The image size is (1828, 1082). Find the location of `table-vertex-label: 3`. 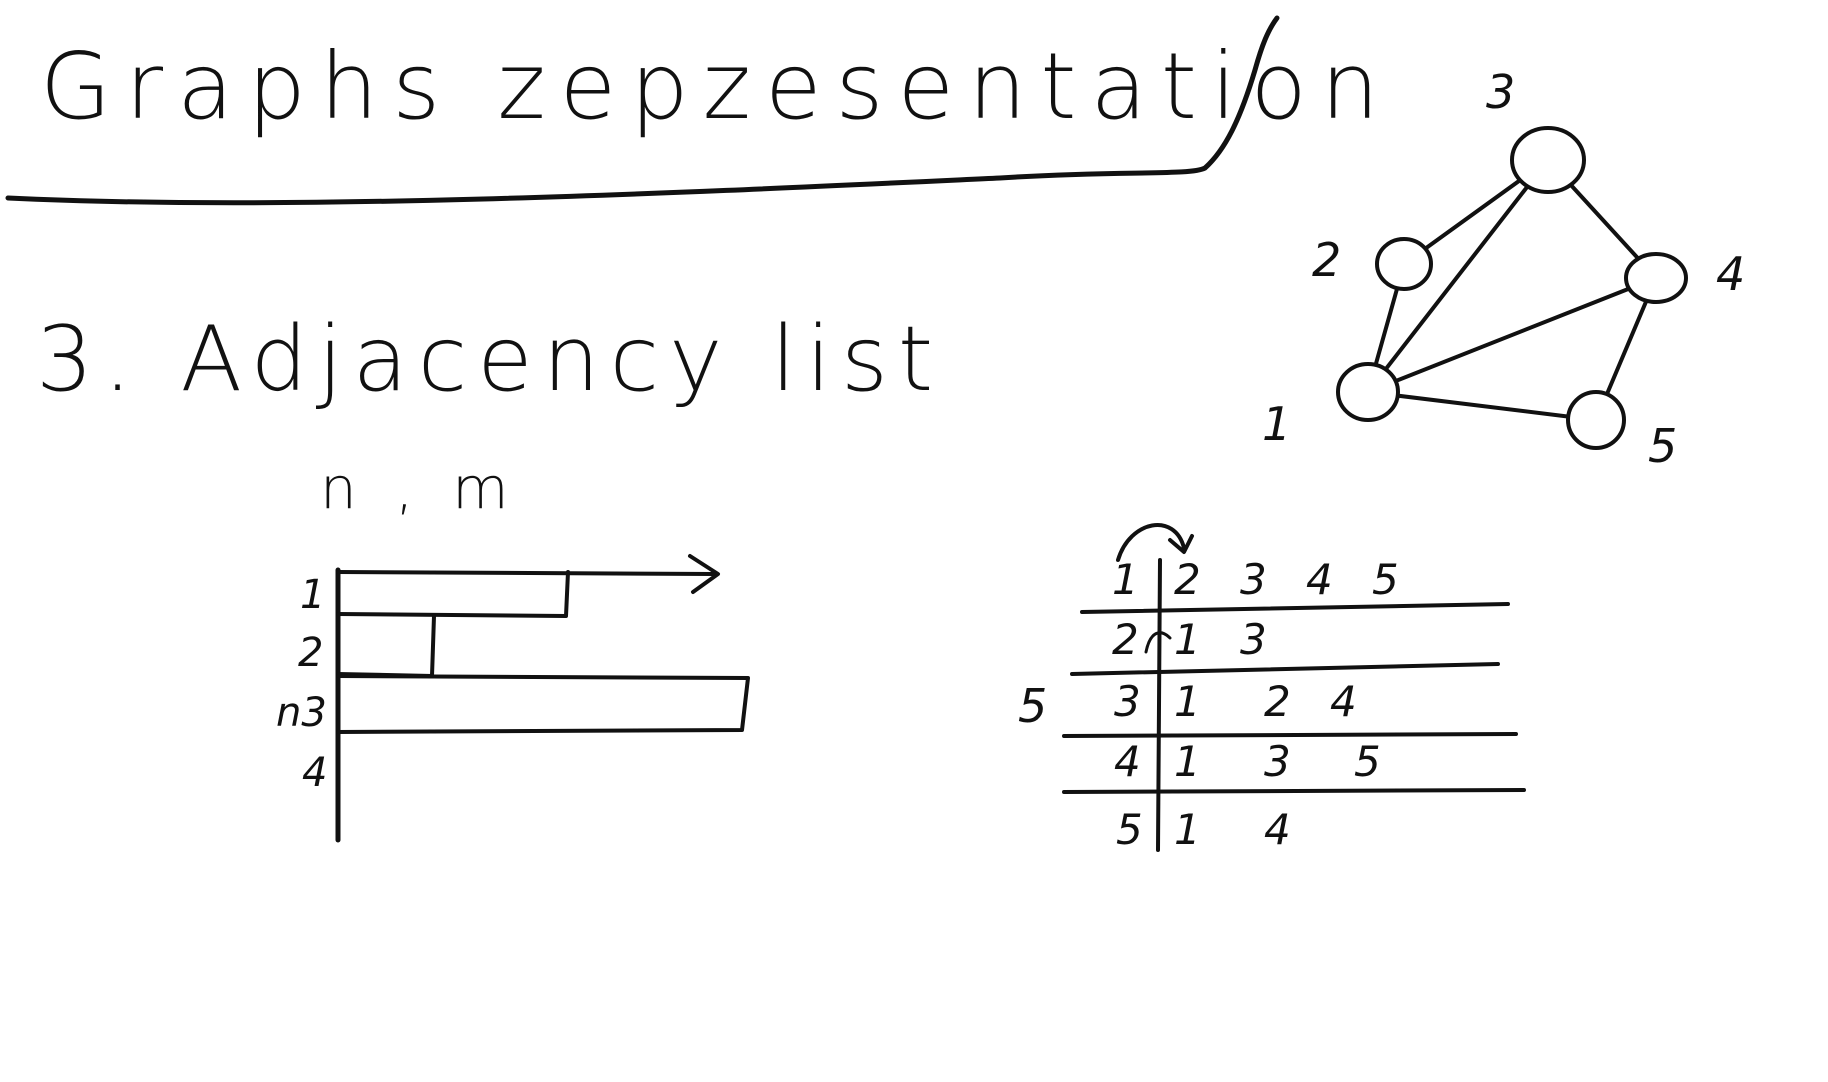

table-vertex-label: 3 is located at coordinates (1127, 701).